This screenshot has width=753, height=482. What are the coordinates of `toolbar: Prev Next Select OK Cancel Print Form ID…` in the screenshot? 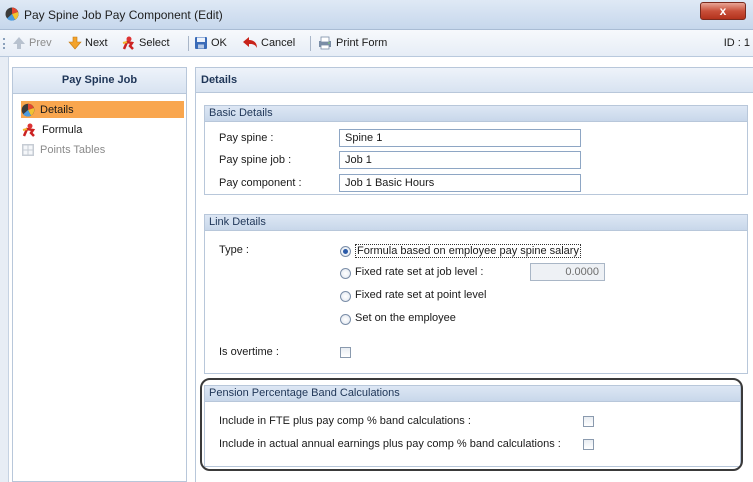 It's located at (376, 43).